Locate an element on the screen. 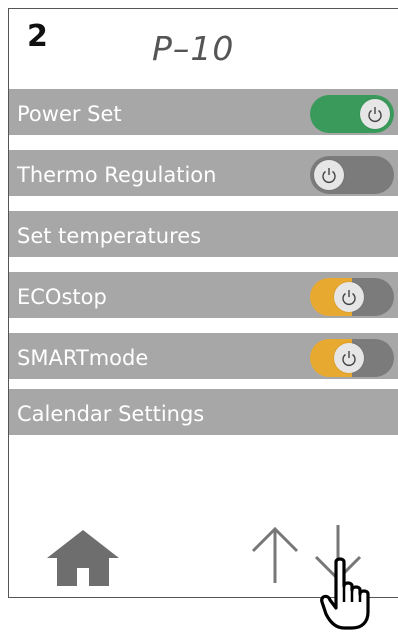 The width and height of the screenshot is (398, 636). smartmode-toggle is located at coordinates (352, 358).